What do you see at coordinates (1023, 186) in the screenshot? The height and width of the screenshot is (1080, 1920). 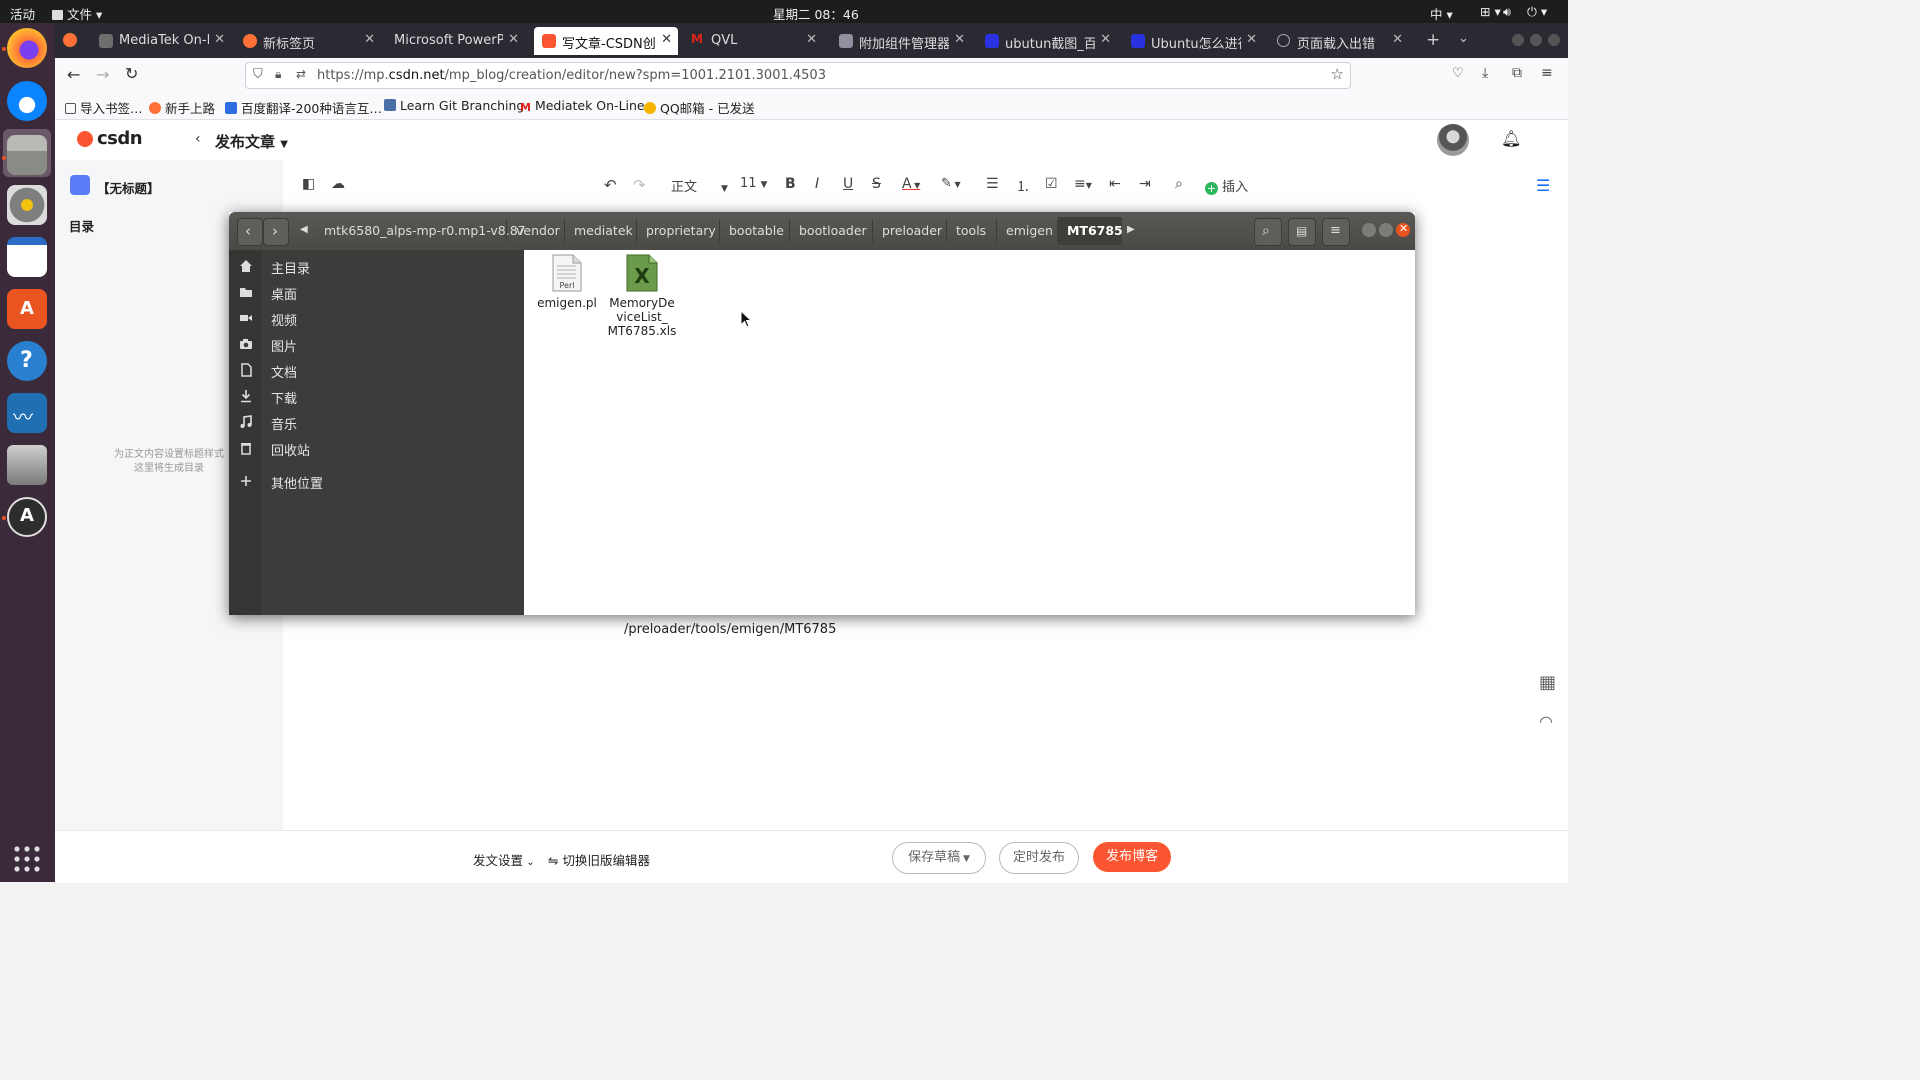 I see `numbered-list-icon: ⒈` at bounding box center [1023, 186].